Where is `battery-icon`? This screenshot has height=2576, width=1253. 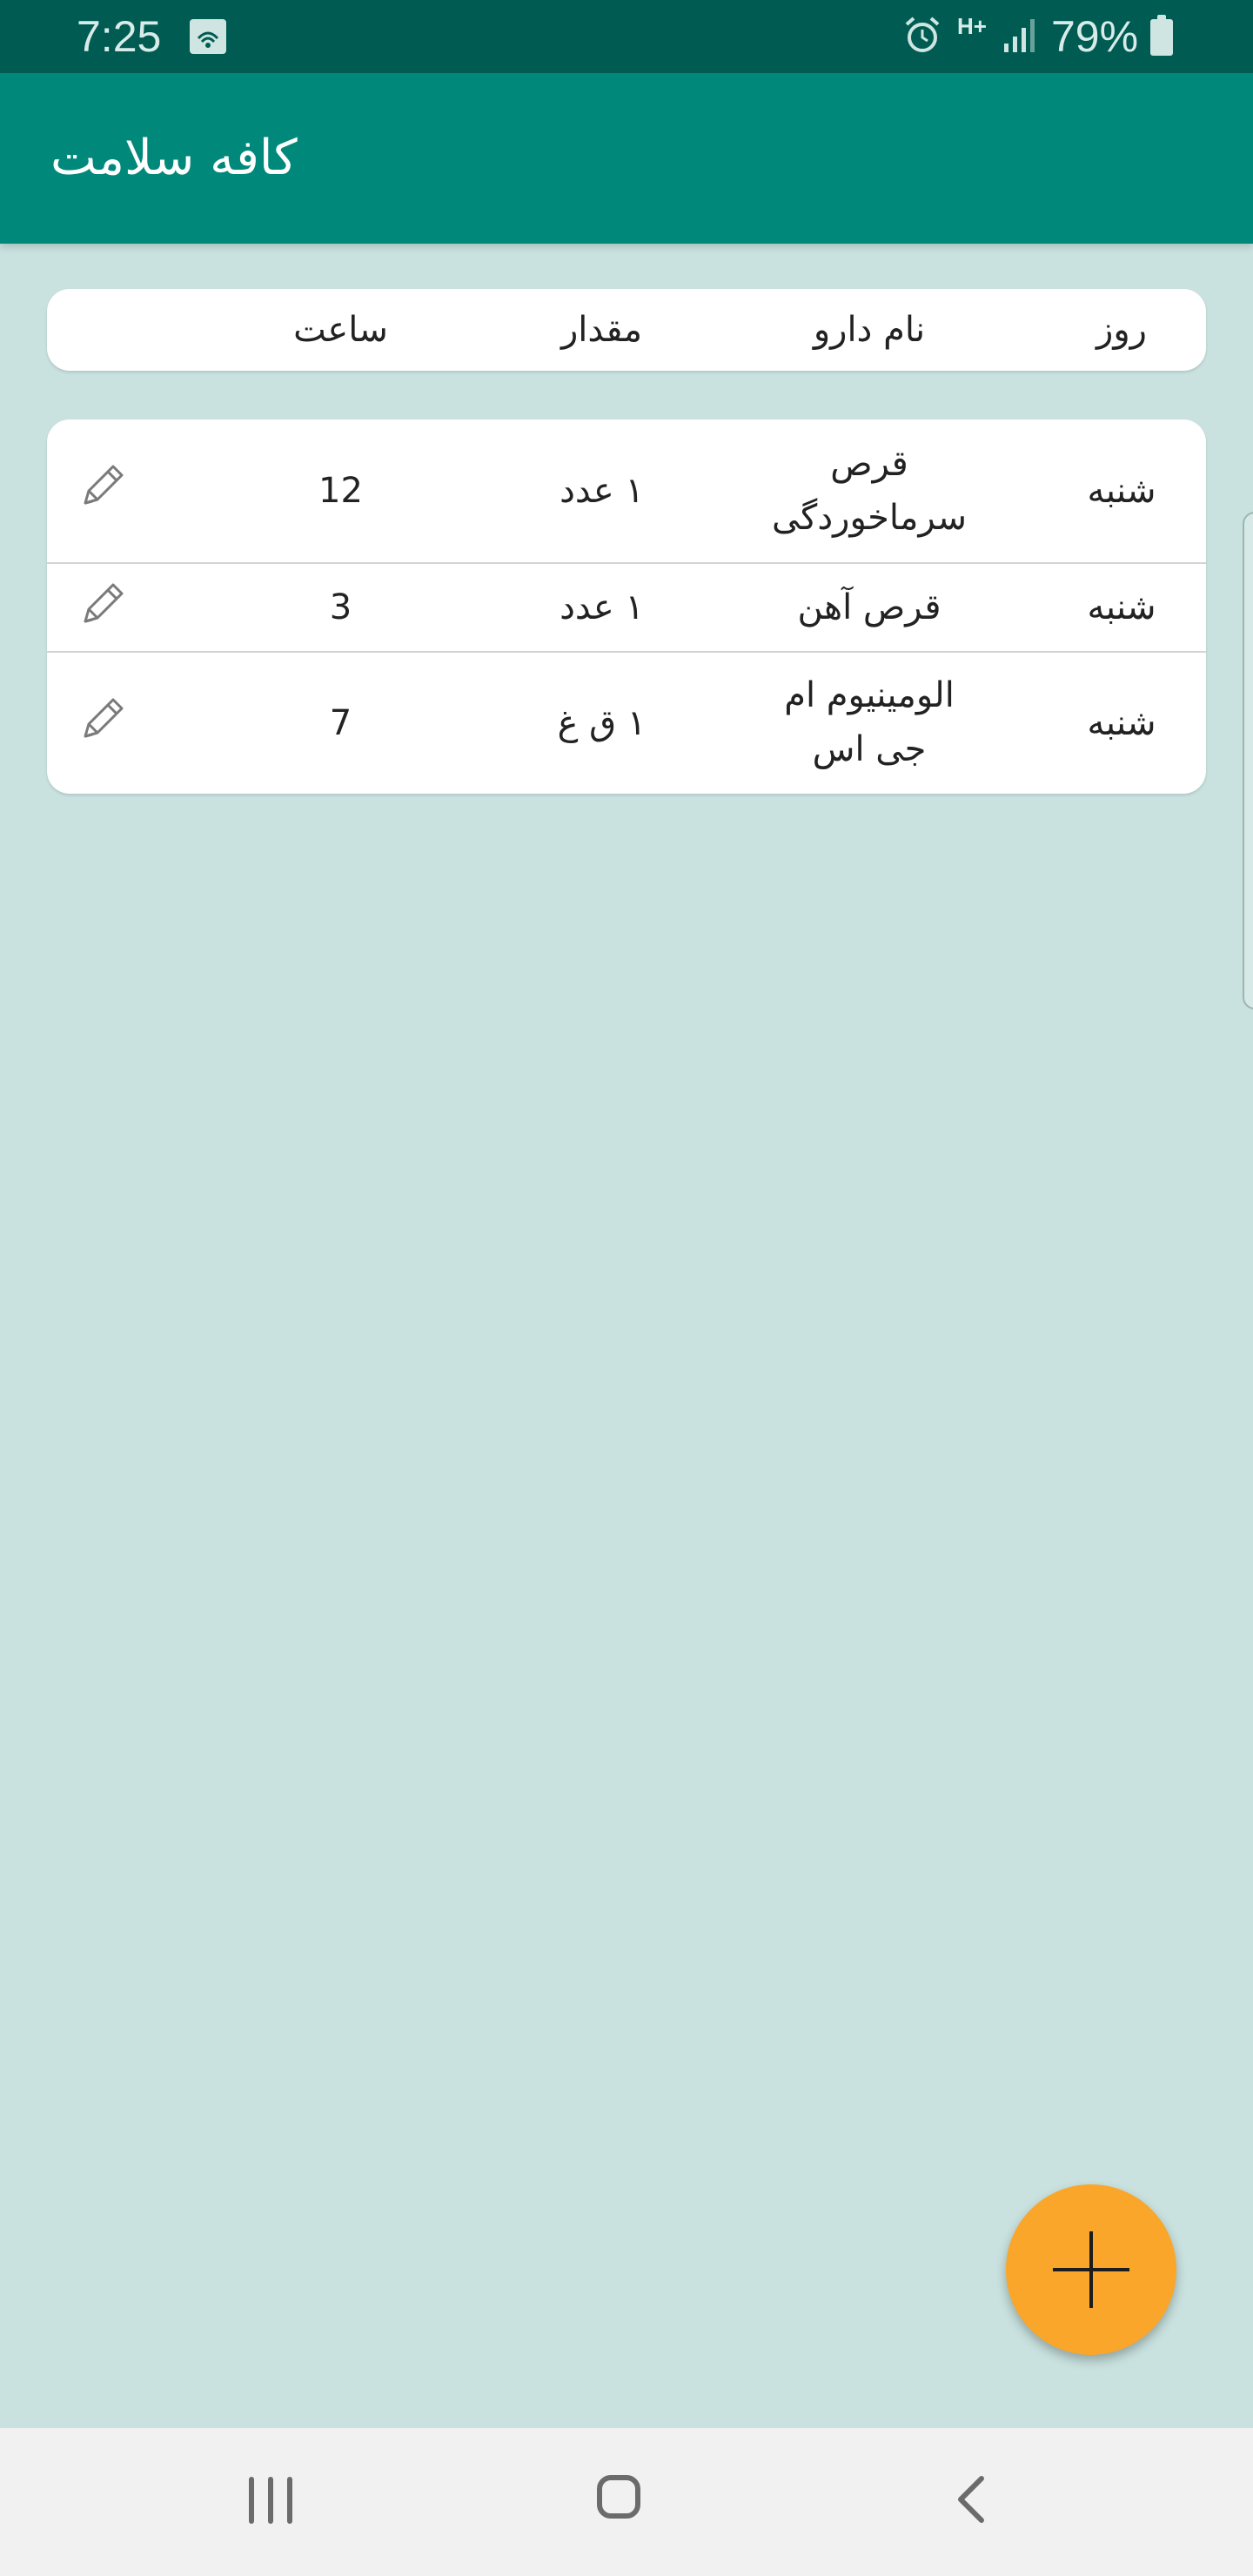 battery-icon is located at coordinates (1161, 35).